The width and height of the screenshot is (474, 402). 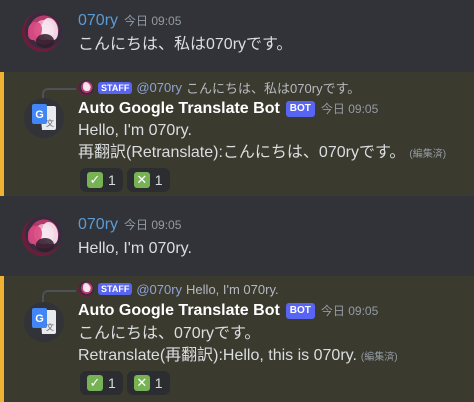 I want to click on reply-preview: STAFF @070ry こんにちは、私は070ryです。, so click(x=219, y=87).